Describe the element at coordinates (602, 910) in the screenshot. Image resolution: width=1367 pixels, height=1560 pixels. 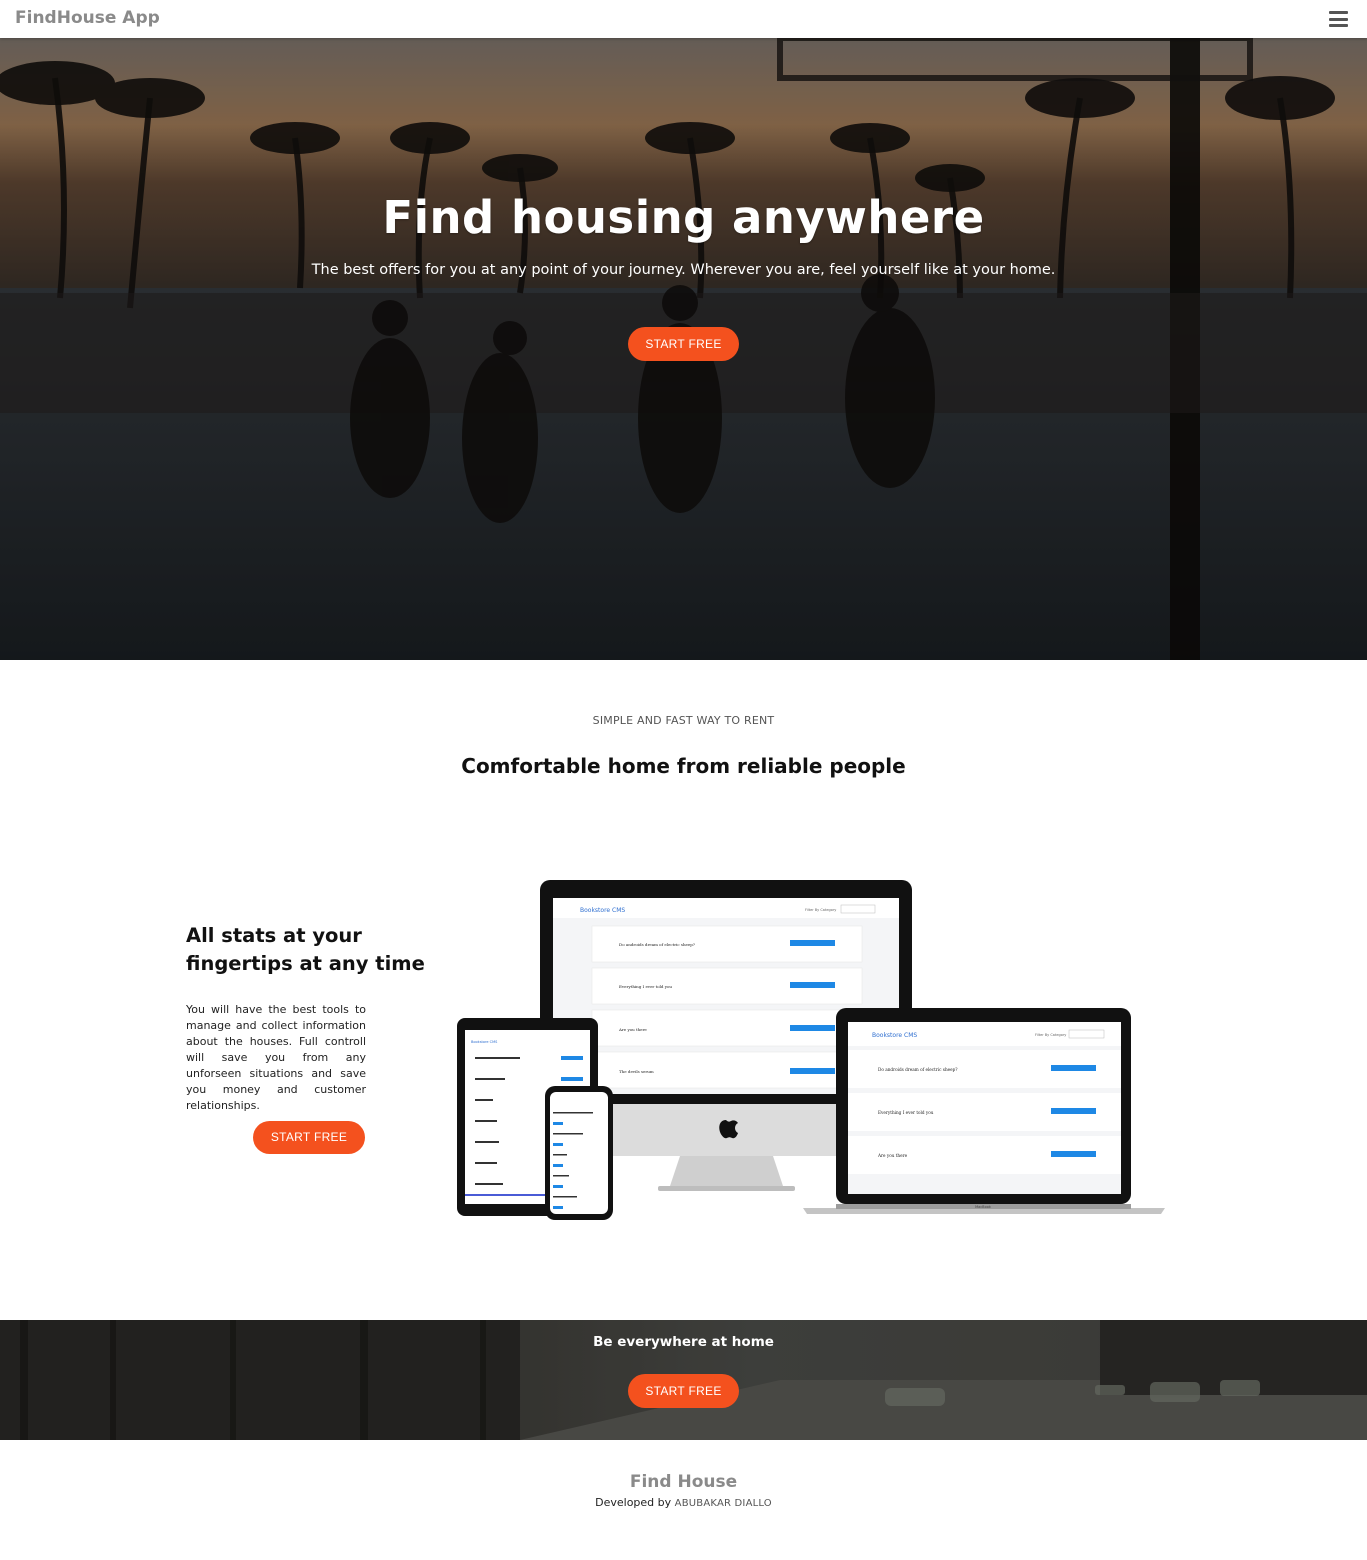
I see `desktop-app-title: Bookstore CMS` at that location.